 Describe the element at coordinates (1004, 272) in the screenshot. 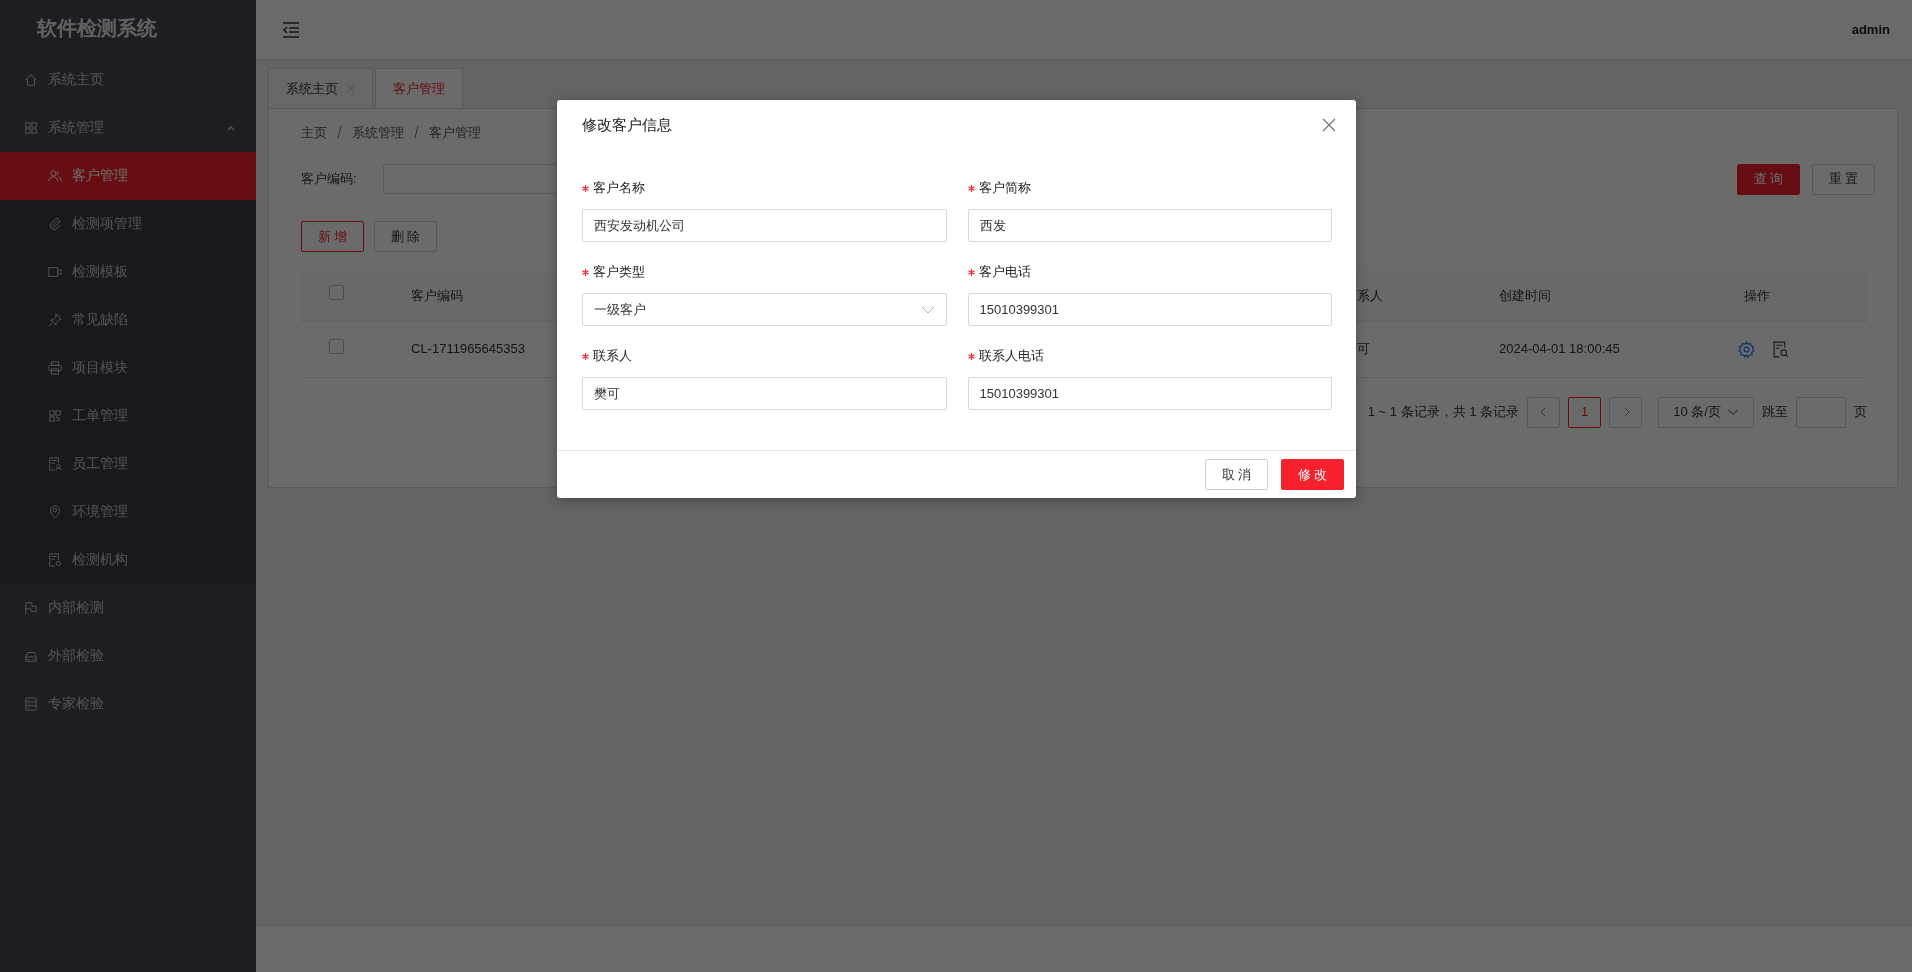

I see `field-label: 客户电话` at that location.